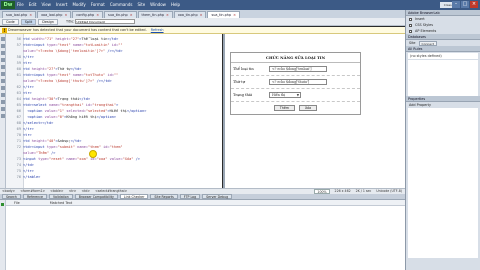 The image size is (480, 270). What do you see at coordinates (474, 4) in the screenshot?
I see `close-button: ×` at bounding box center [474, 4].